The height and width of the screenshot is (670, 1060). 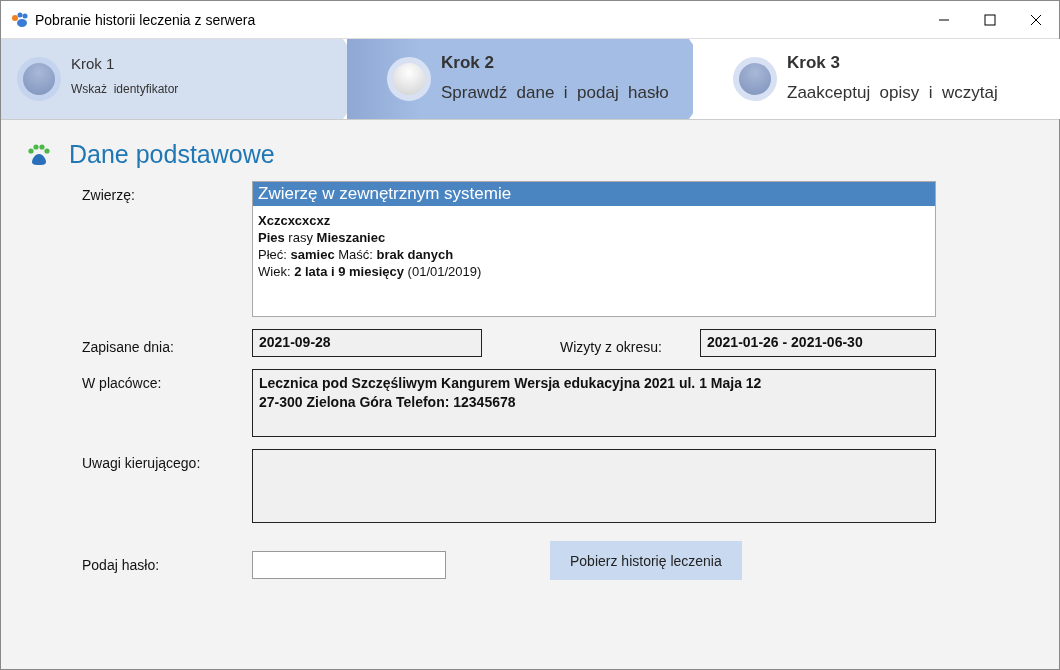 What do you see at coordinates (388, 402) in the screenshot?
I see `clinic-address-line: 27-300 Zielona Góra Telefon: 12345678` at bounding box center [388, 402].